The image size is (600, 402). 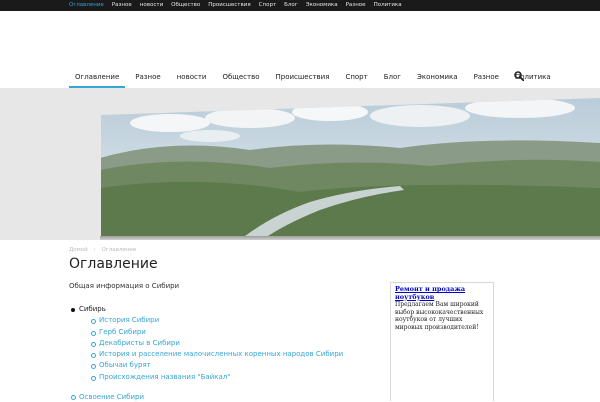 I want to click on top-menu-item-economy: Экономика, so click(x=322, y=5).